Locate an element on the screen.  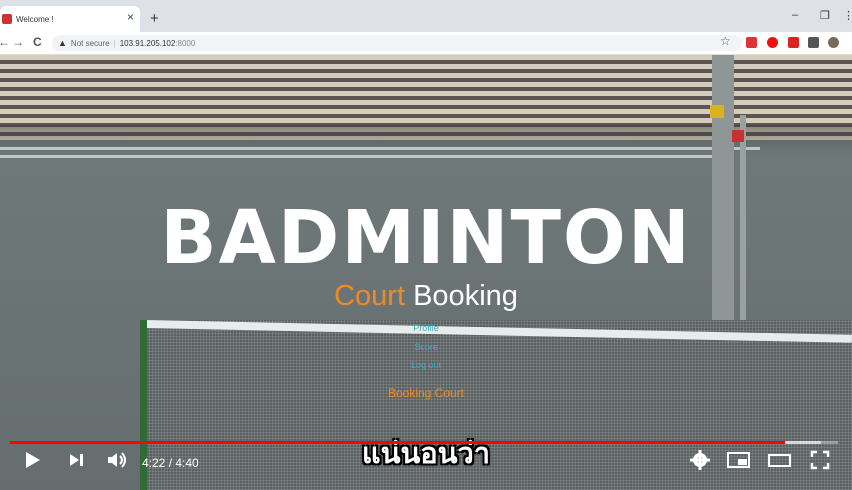
bookmark-star-icon: ☆ is located at coordinates (725, 41).